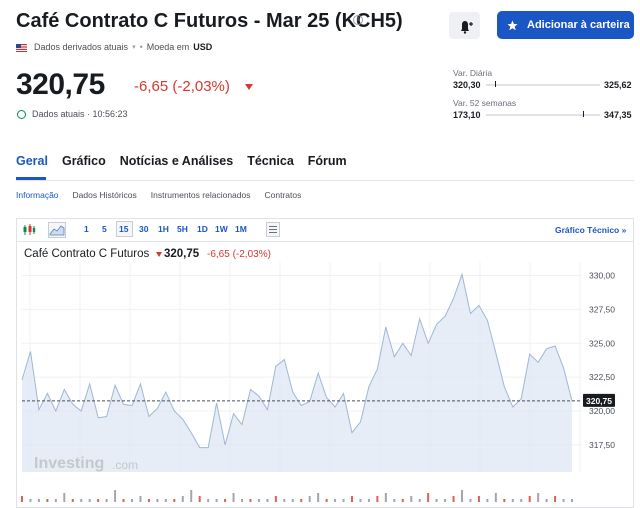 This screenshot has width=640, height=508. What do you see at coordinates (602, 343) in the screenshot?
I see `y-tick-label: 325,00` at bounding box center [602, 343].